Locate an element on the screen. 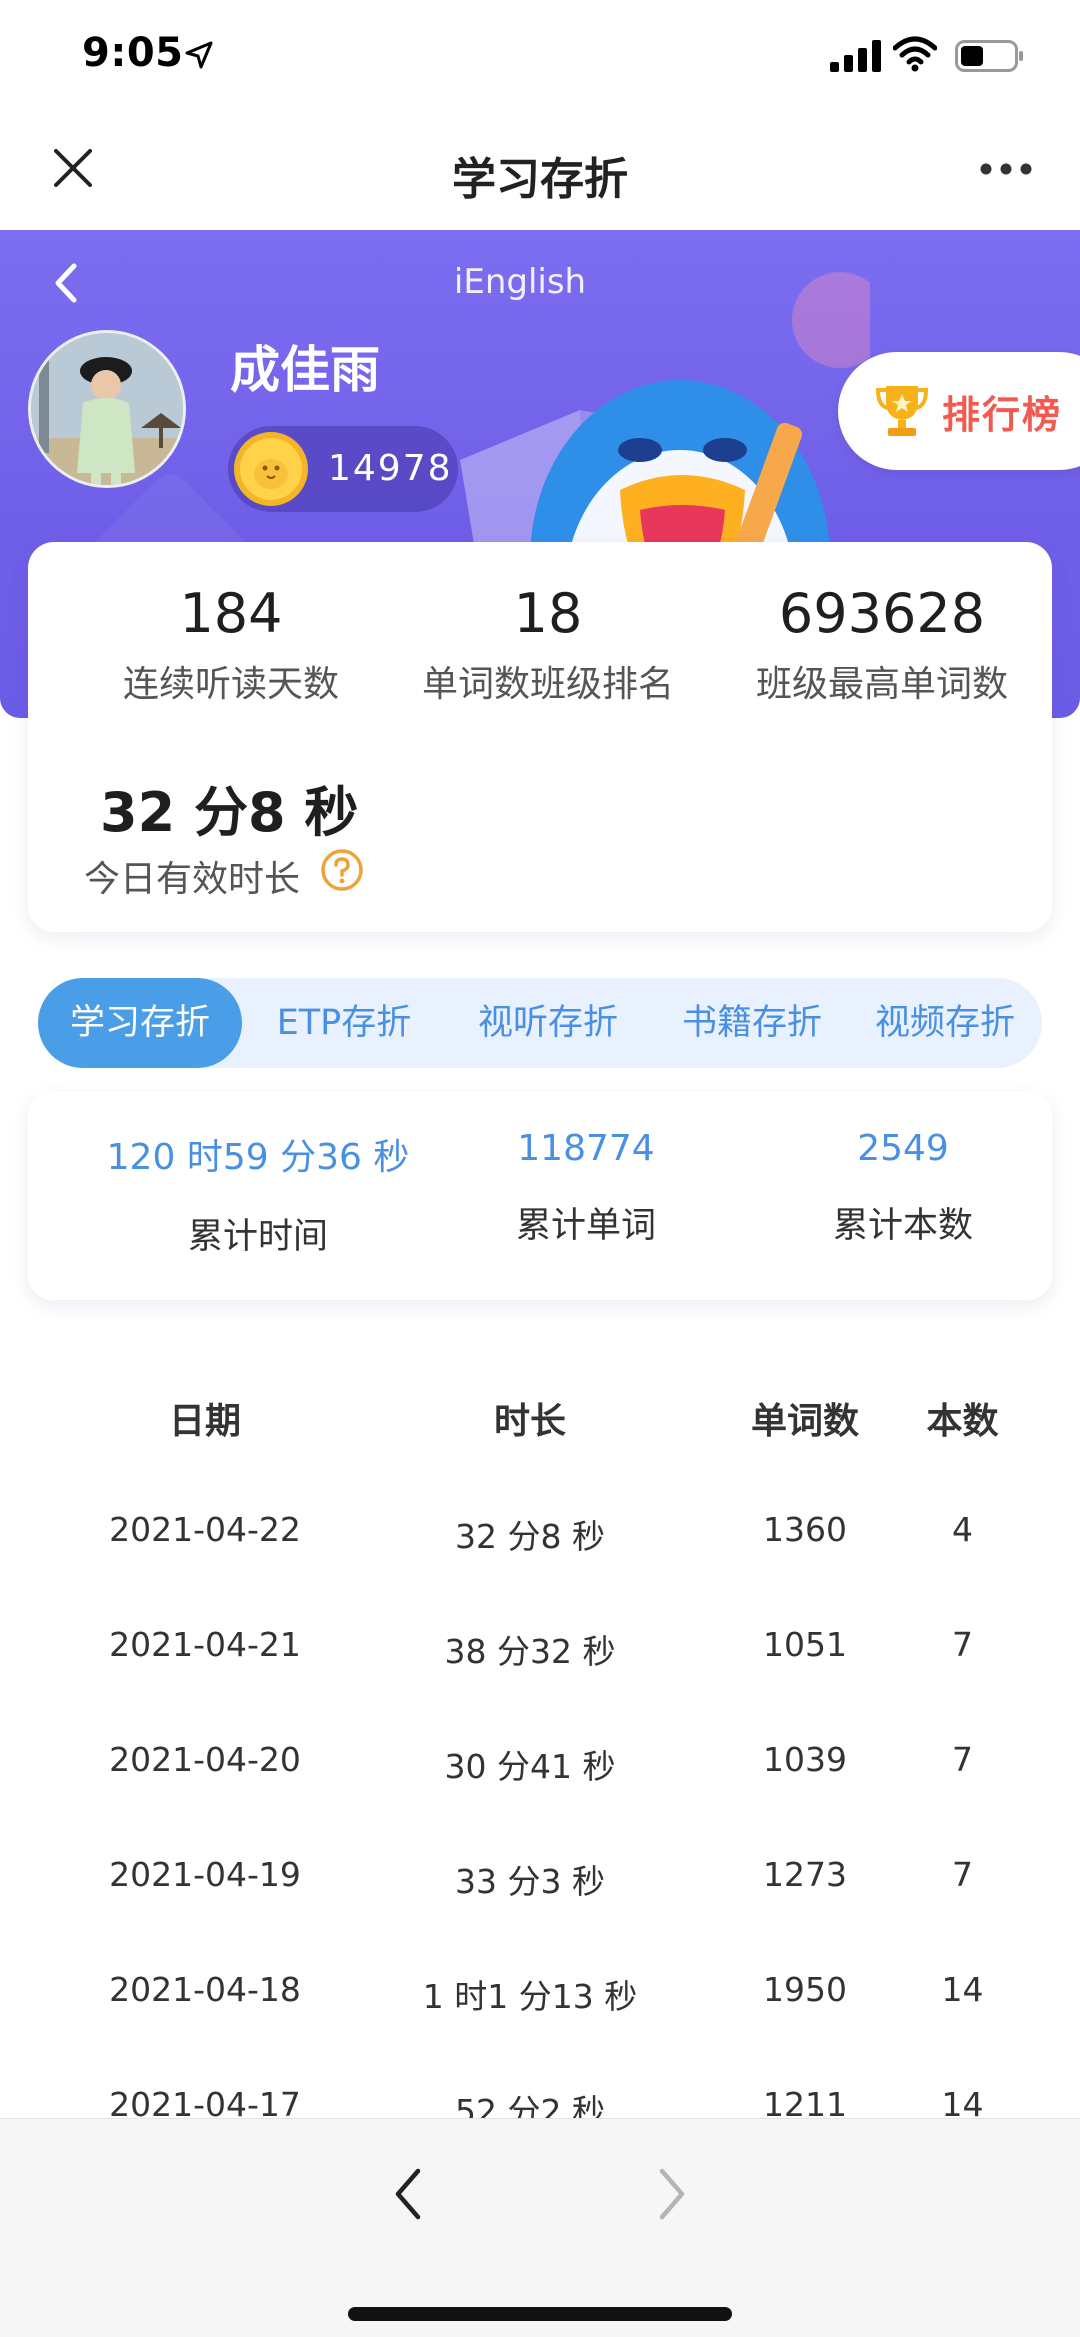 The height and width of the screenshot is (2337, 1080). tab-audiovisual-passbook: 视听存折 is located at coordinates (548, 1023).